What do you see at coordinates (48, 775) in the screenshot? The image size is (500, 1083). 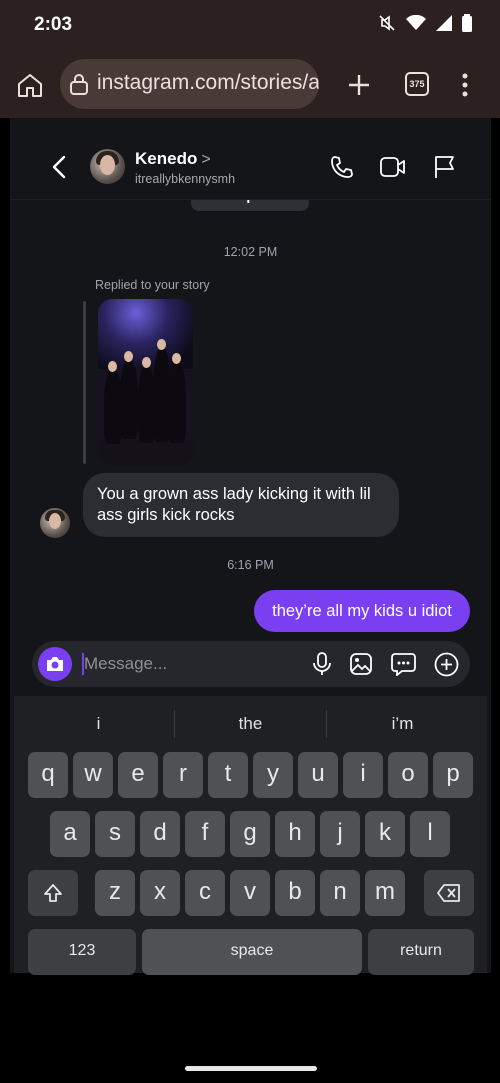 I see `key-q: q` at bounding box center [48, 775].